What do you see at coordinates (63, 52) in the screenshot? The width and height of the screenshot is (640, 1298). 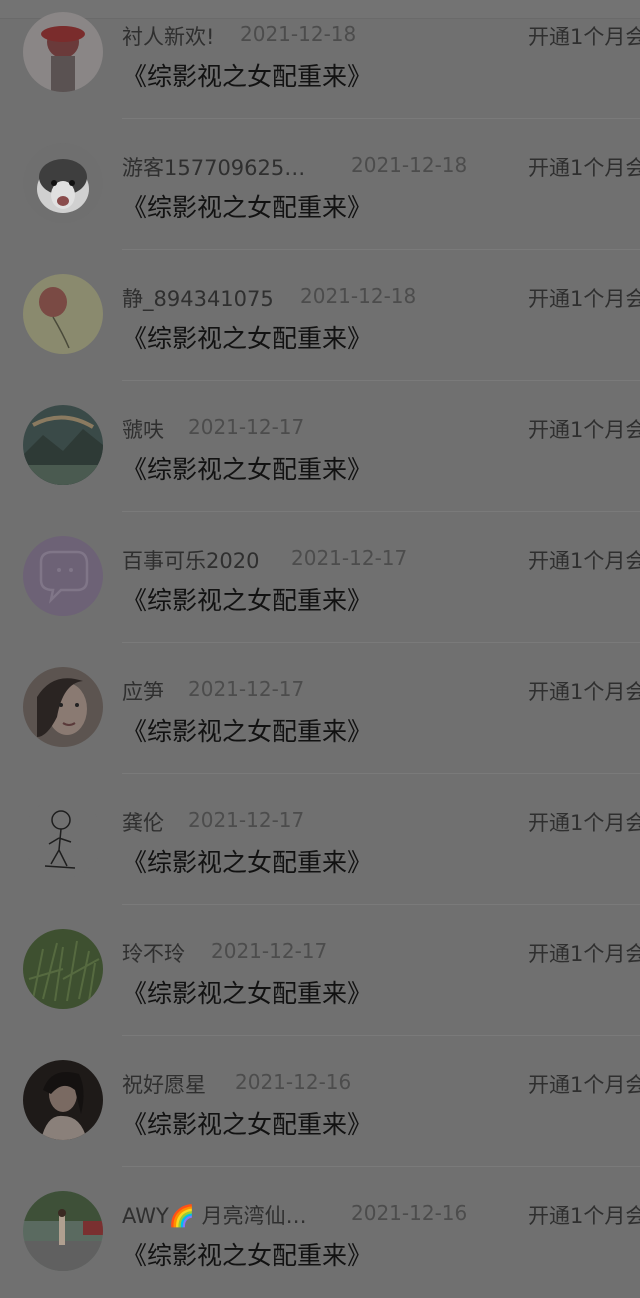 I see `avatar-girl-red-hat-icon` at bounding box center [63, 52].